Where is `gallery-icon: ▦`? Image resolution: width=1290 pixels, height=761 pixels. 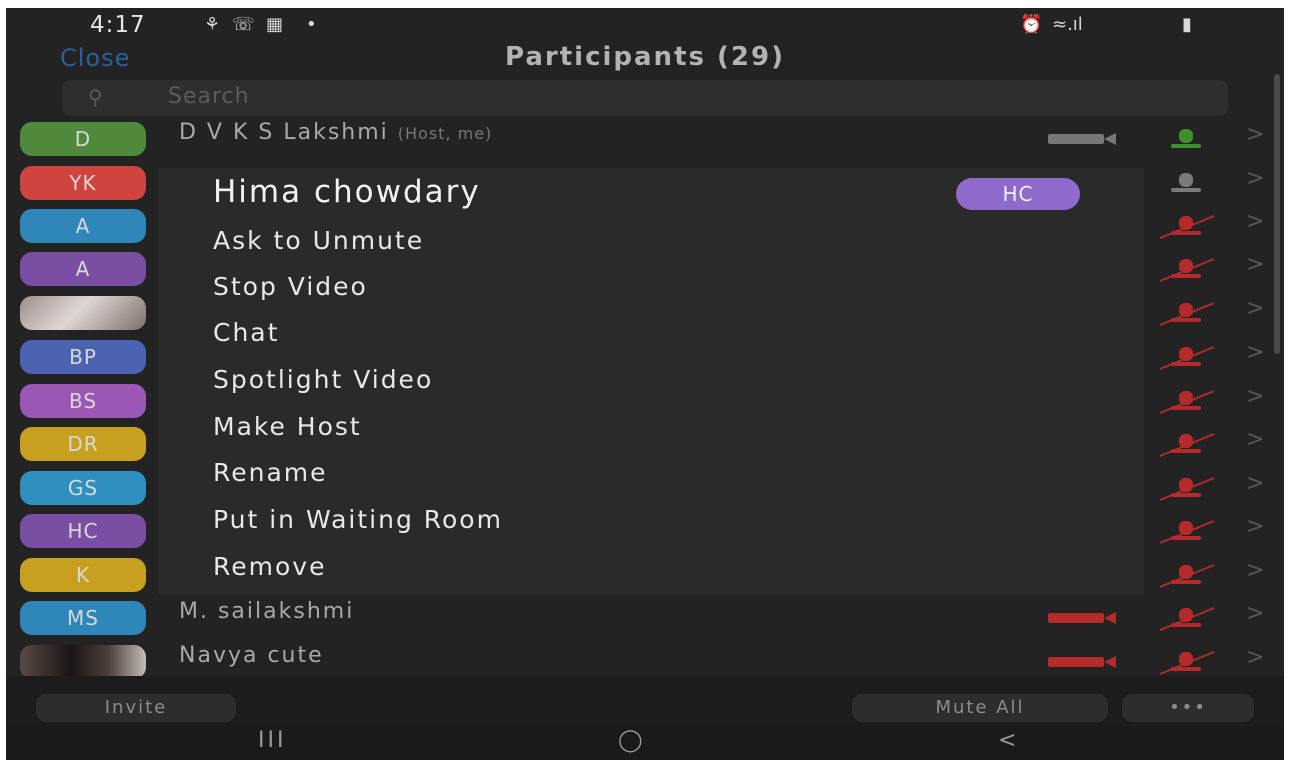
gallery-icon: ▦ is located at coordinates (275, 24).